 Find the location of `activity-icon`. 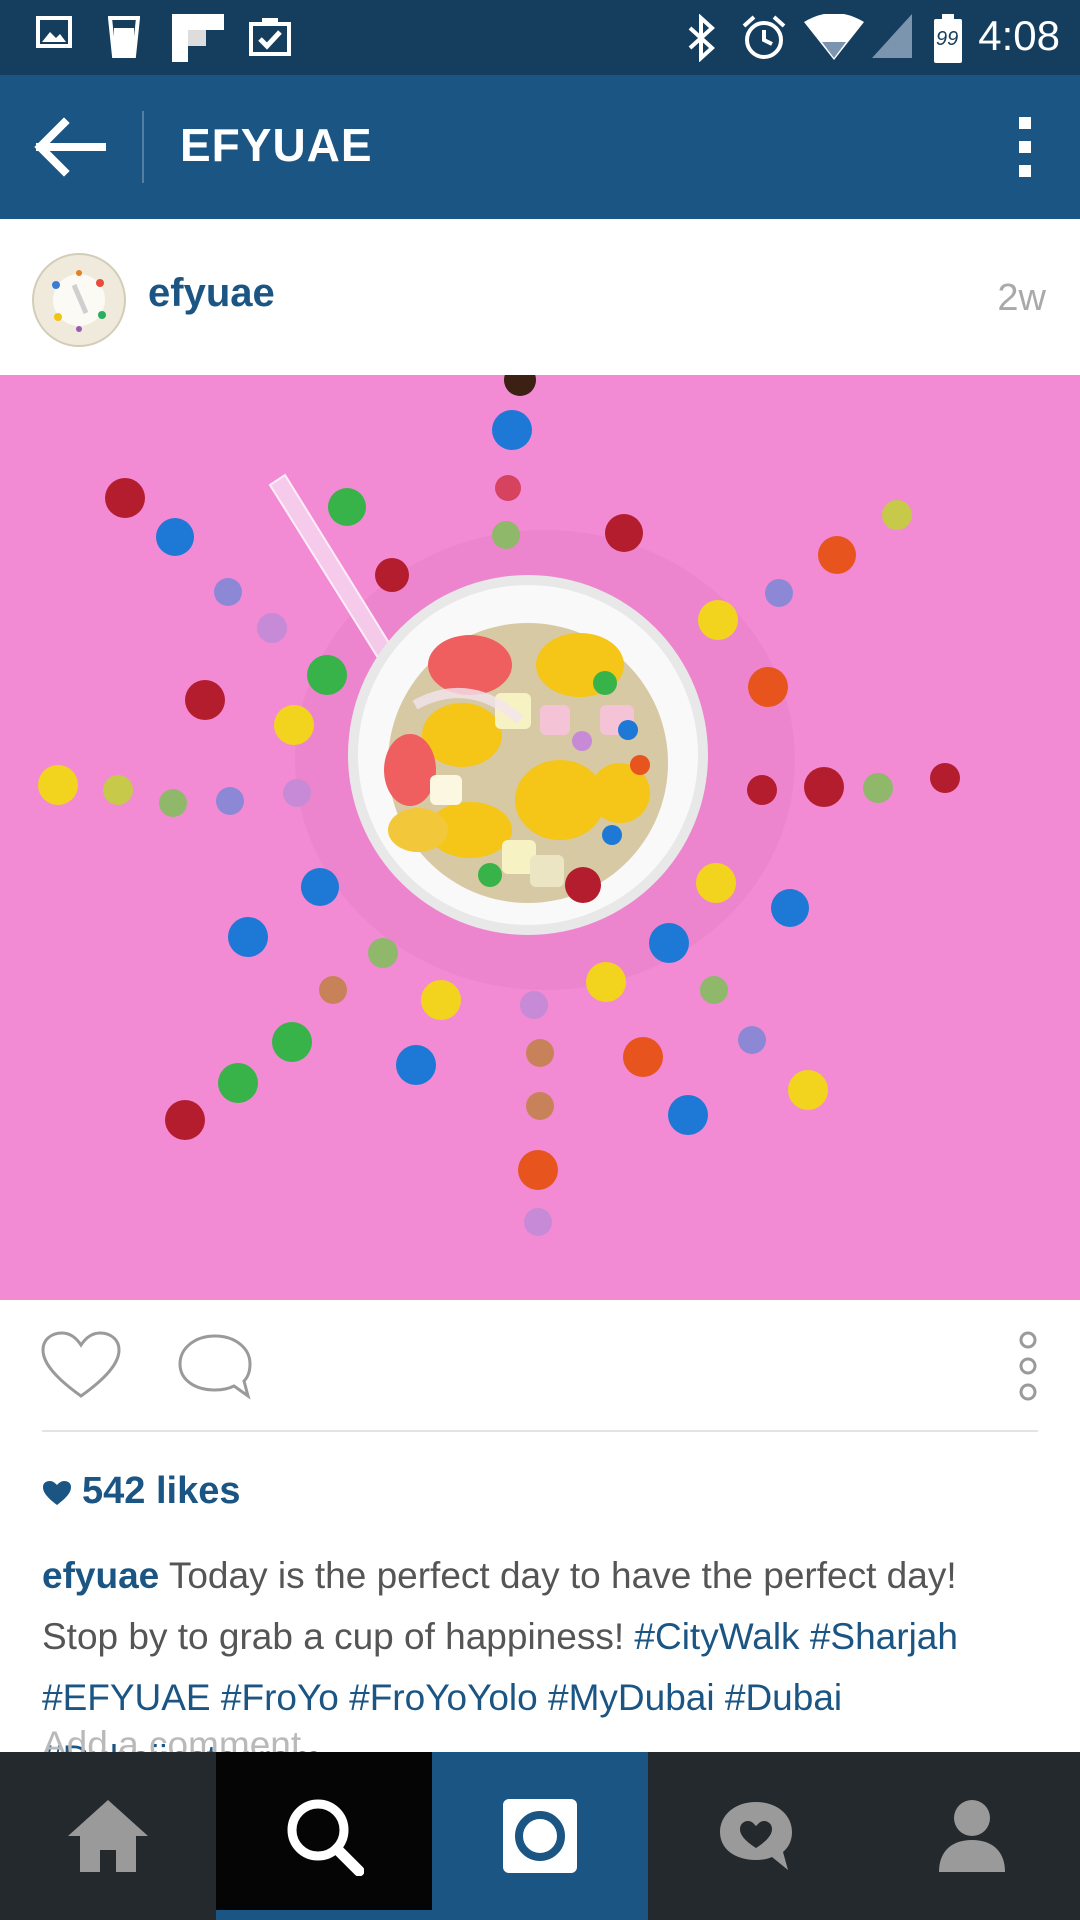

activity-icon is located at coordinates (756, 1836).